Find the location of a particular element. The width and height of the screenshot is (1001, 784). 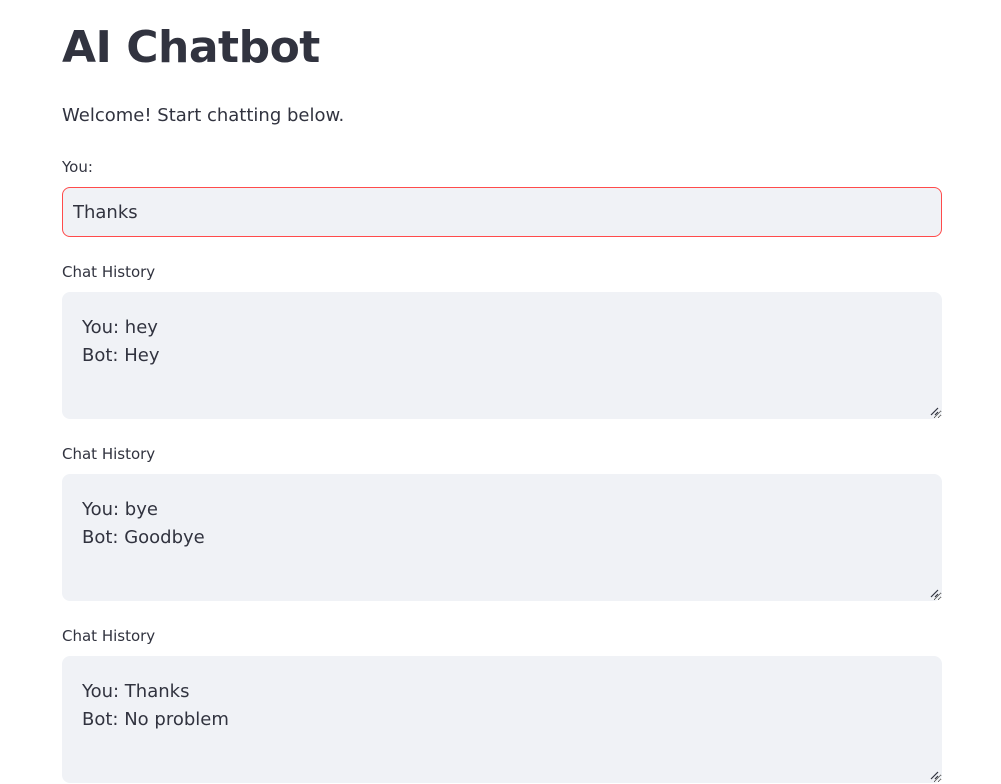

chat-history-line: You: hey is located at coordinates (120, 327).